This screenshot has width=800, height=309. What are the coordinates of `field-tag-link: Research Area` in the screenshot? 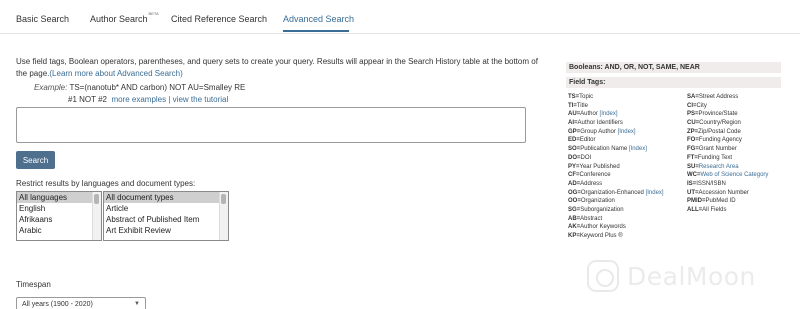 It's located at (719, 167).